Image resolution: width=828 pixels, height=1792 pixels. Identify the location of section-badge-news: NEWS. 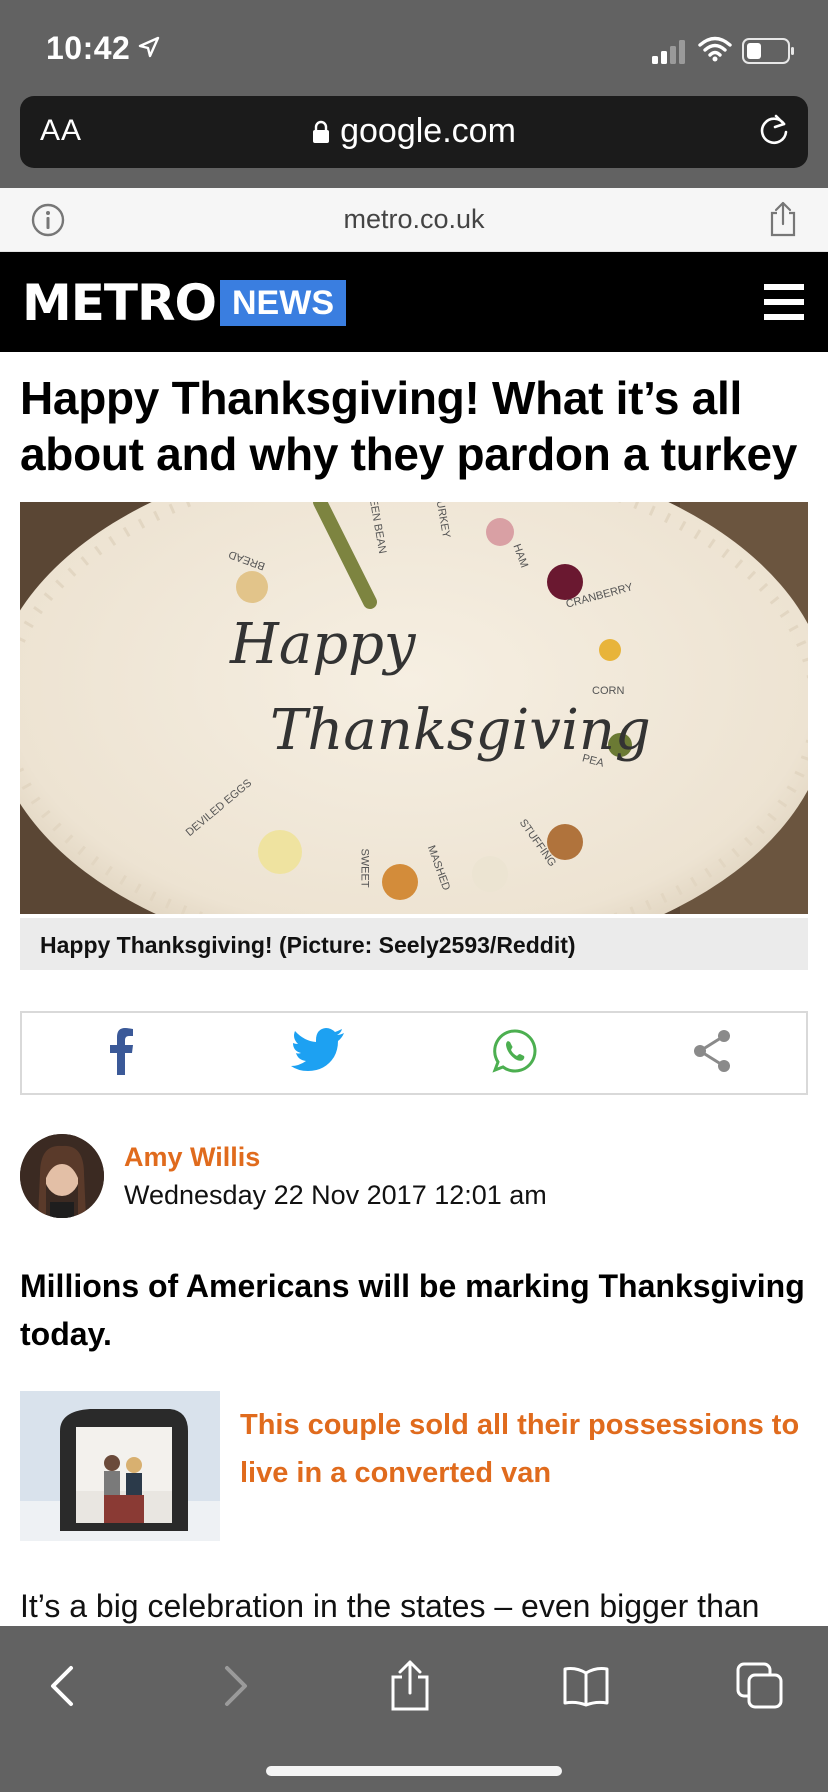
(283, 303).